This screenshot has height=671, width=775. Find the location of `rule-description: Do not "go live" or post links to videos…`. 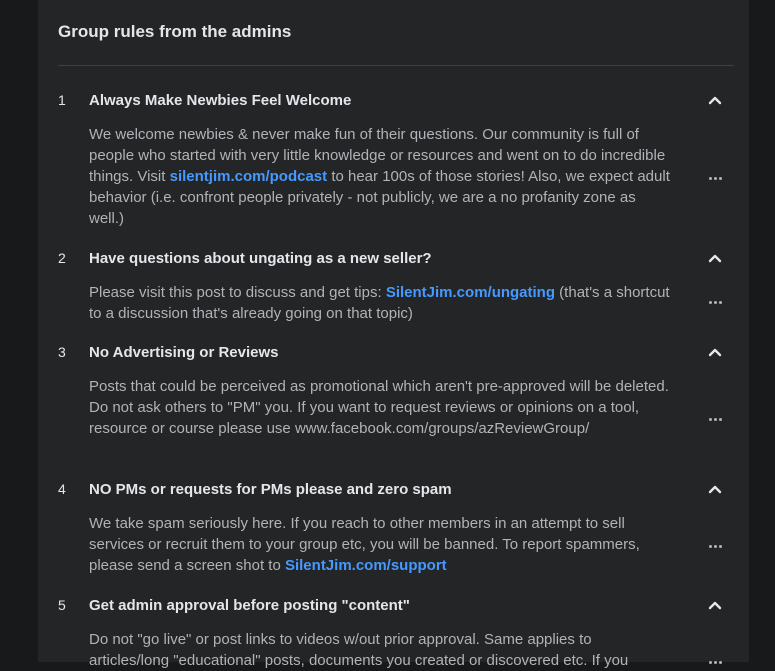

rule-description: Do not "go live" or post links to videos… is located at coordinates (359, 650).